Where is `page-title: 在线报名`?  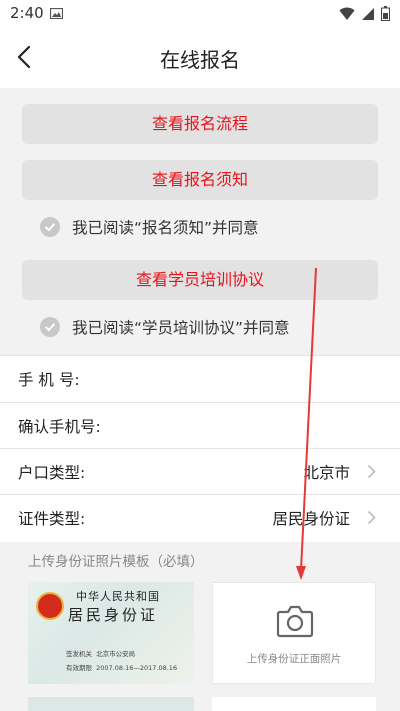 page-title: 在线报名 is located at coordinates (200, 60).